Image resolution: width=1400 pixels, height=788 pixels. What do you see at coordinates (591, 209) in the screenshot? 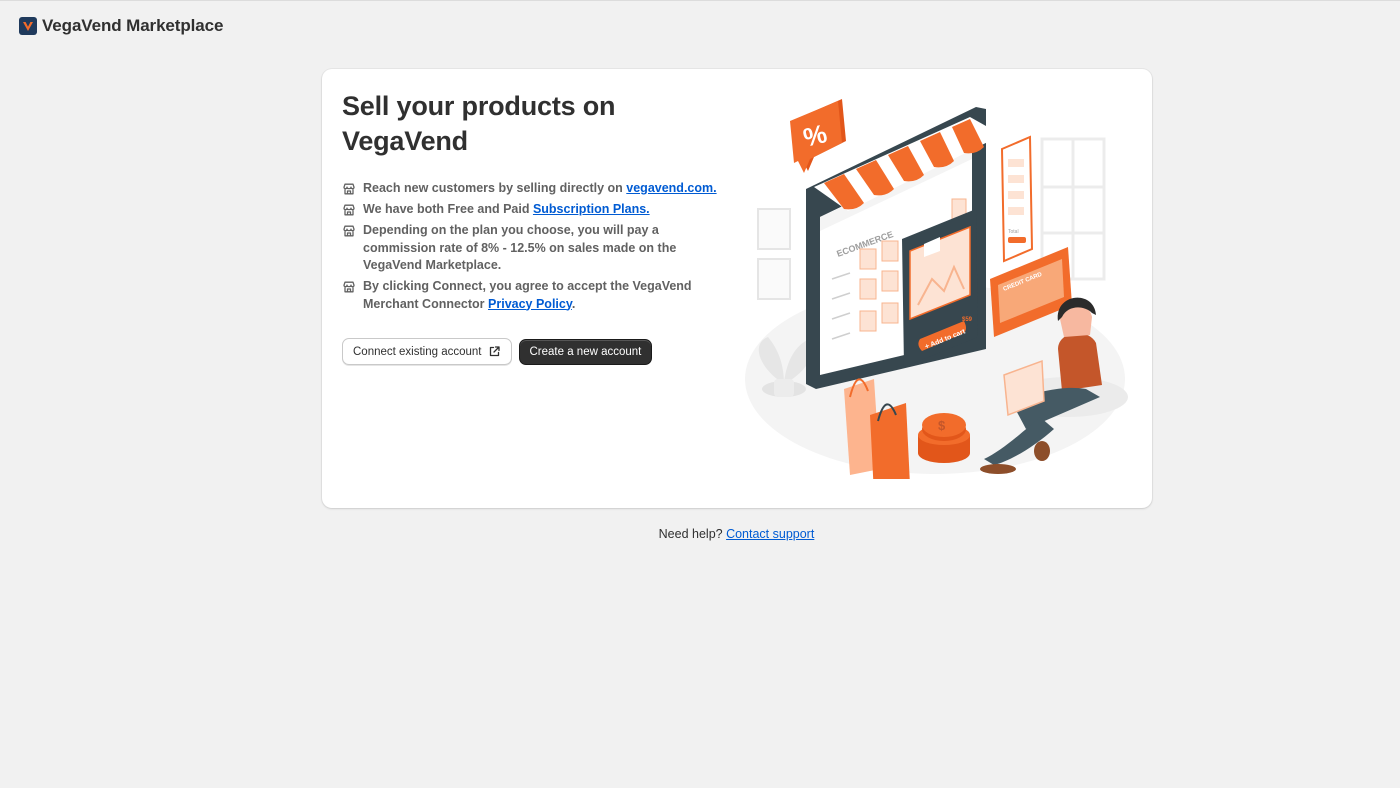
I see `subscription-plans-link: Subscription Plans.` at bounding box center [591, 209].